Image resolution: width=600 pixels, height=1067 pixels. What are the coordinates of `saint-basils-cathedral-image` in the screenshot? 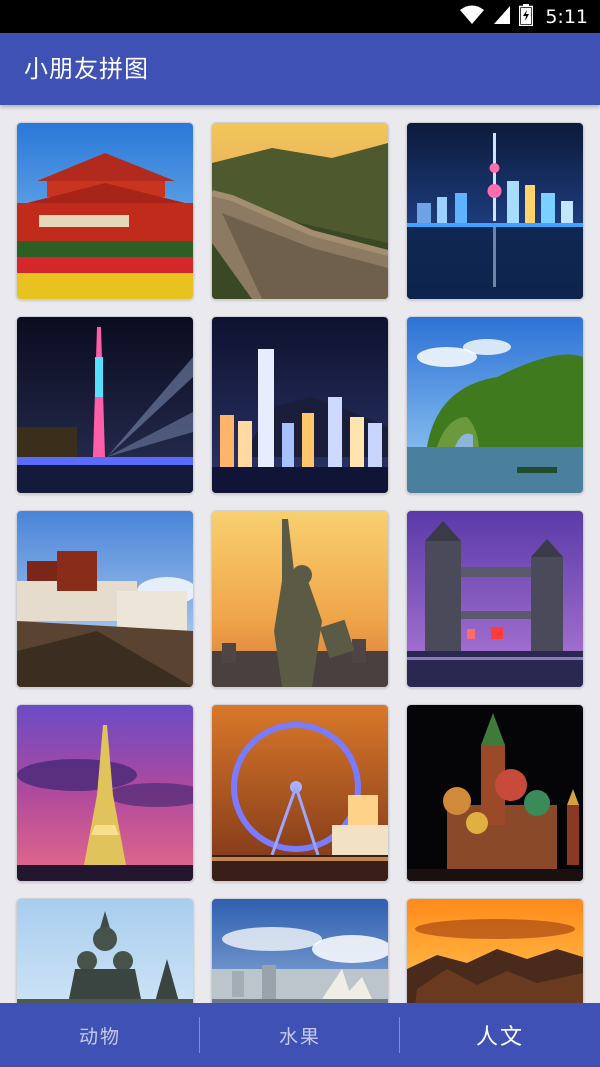 It's located at (495, 793).